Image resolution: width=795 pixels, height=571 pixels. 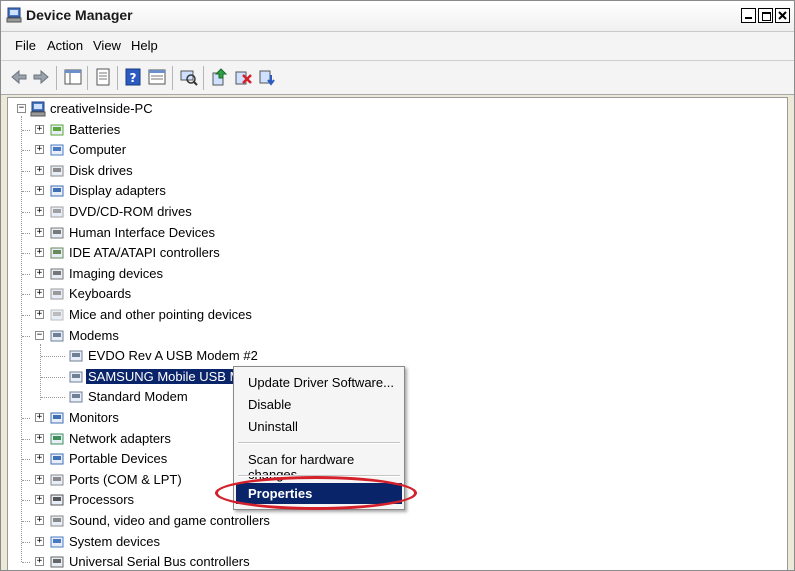 I want to click on menu-help: Help, so click(x=144, y=45).